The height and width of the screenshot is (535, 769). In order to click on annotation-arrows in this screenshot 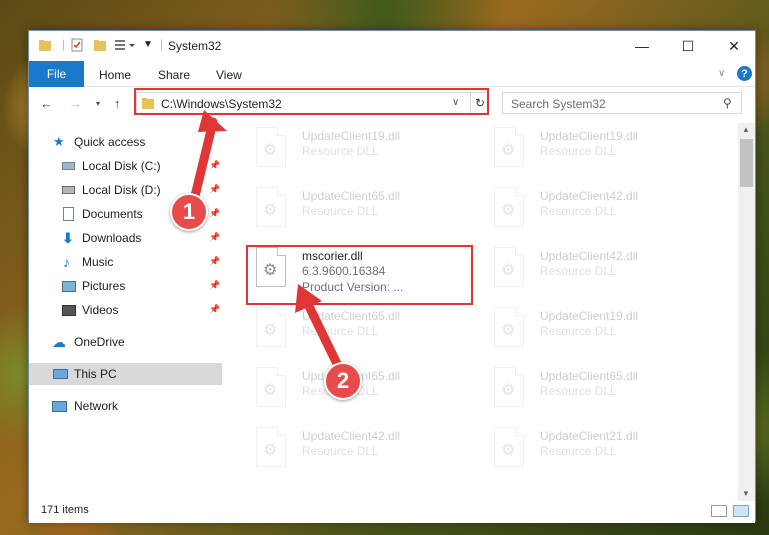, I will do `click(267, 242)`.